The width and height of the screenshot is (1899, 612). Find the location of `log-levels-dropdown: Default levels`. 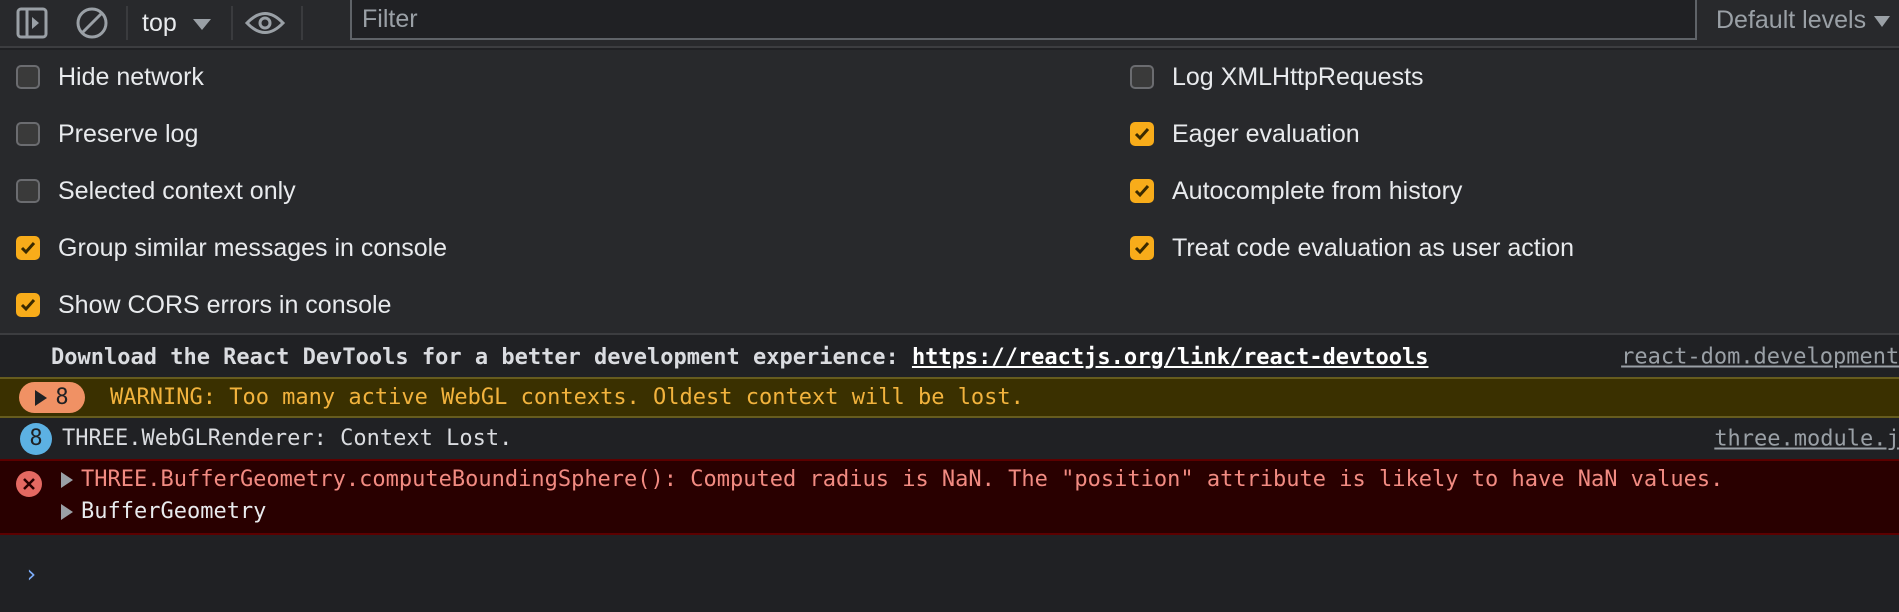

log-levels-dropdown: Default levels is located at coordinates (1803, 20).